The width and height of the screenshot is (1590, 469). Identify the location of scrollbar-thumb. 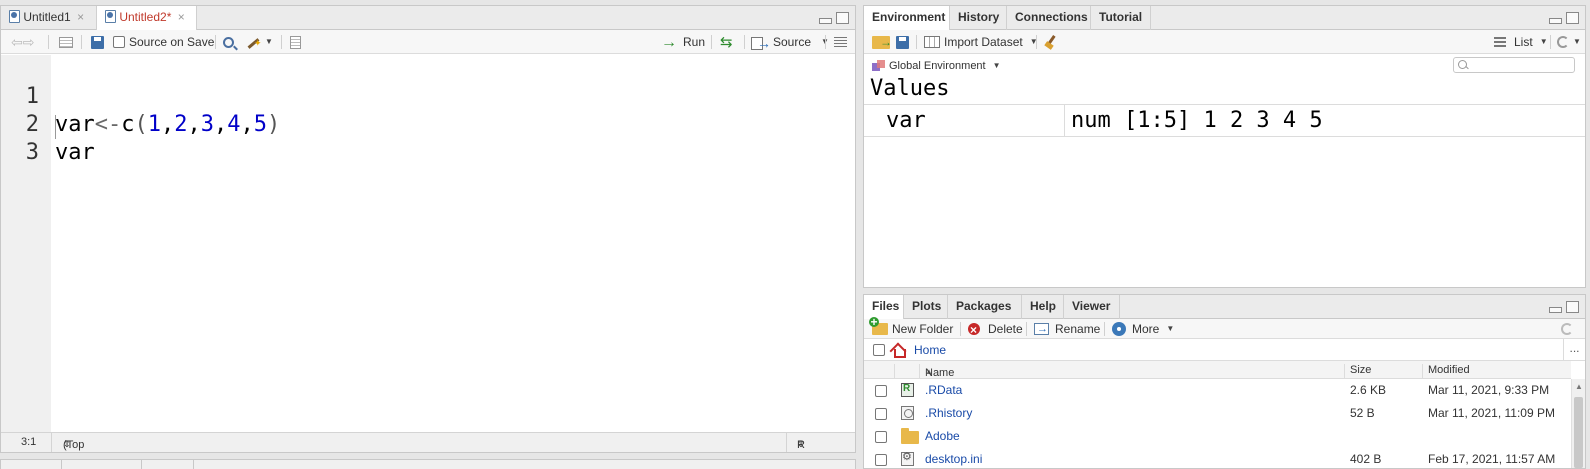
(1578, 432).